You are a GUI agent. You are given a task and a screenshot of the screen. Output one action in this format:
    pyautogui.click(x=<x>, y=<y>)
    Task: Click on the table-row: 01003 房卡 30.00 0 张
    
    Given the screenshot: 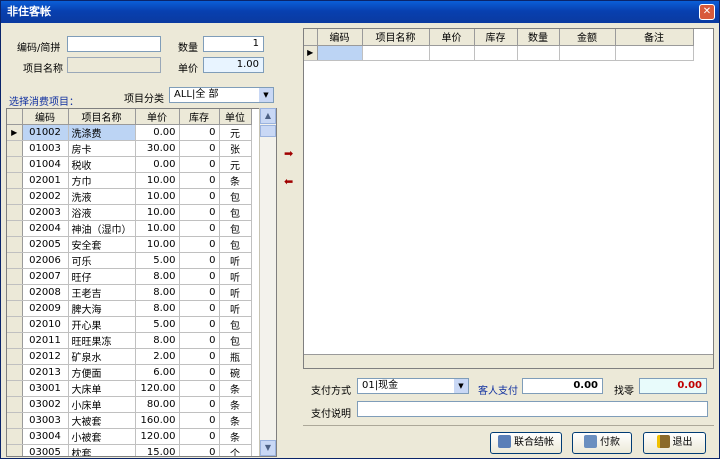 What is the action you would take?
    pyautogui.click(x=129, y=149)
    